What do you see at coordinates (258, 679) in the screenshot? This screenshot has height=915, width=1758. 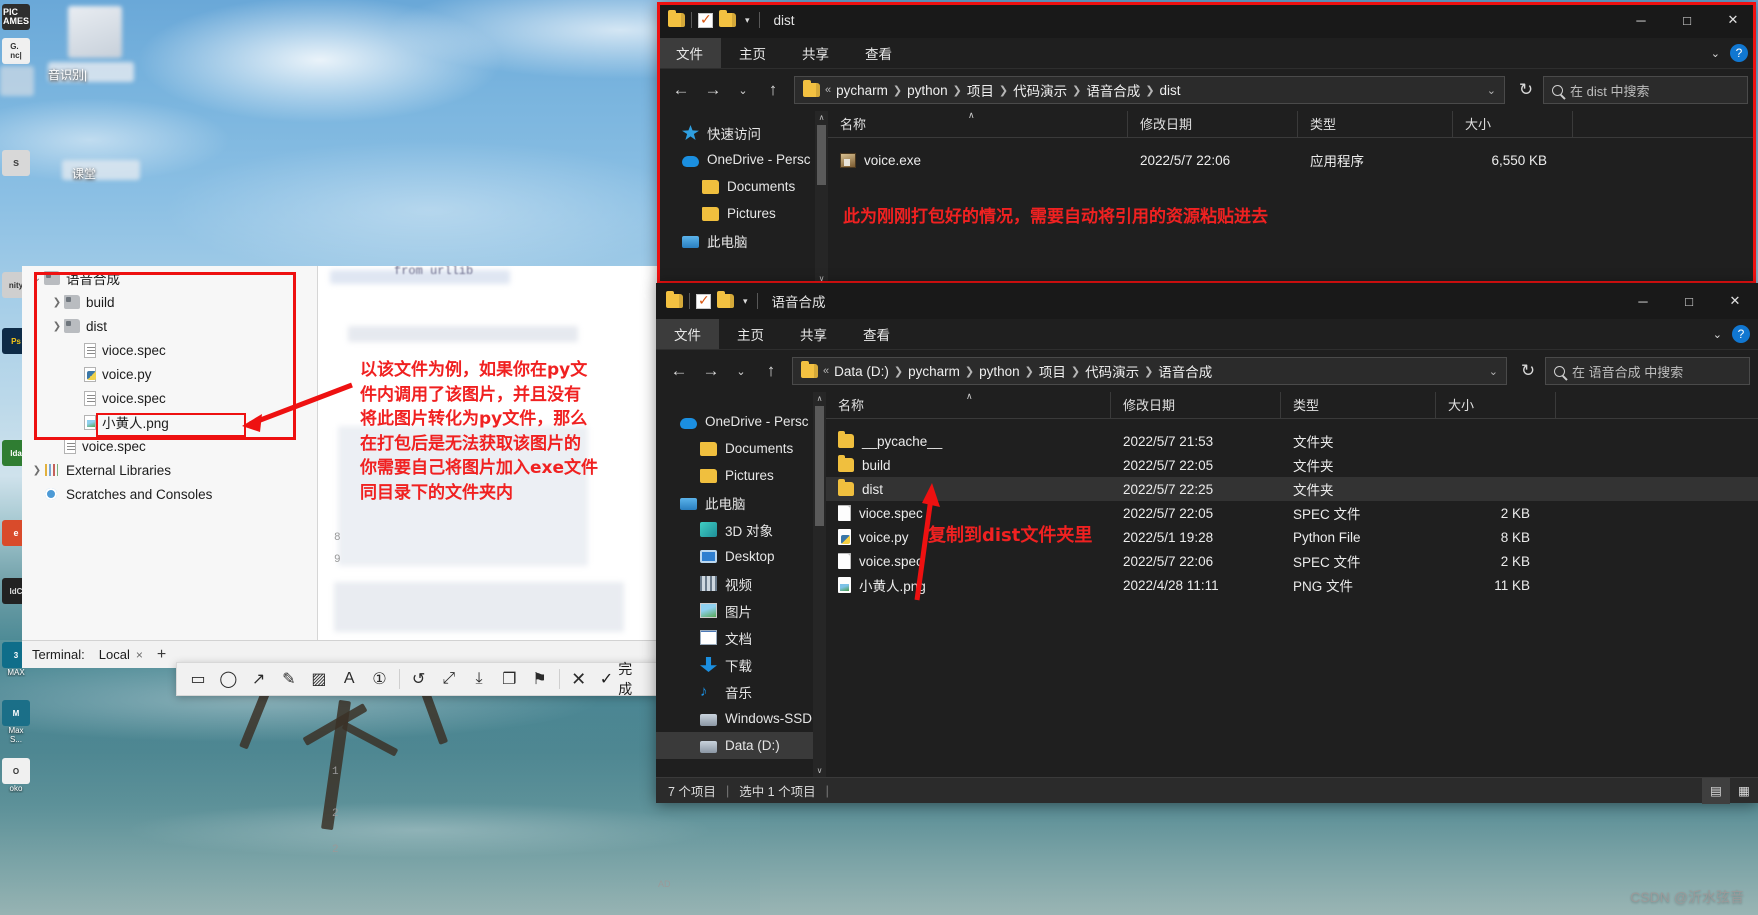 I see `arrow-icon: ↗` at bounding box center [258, 679].